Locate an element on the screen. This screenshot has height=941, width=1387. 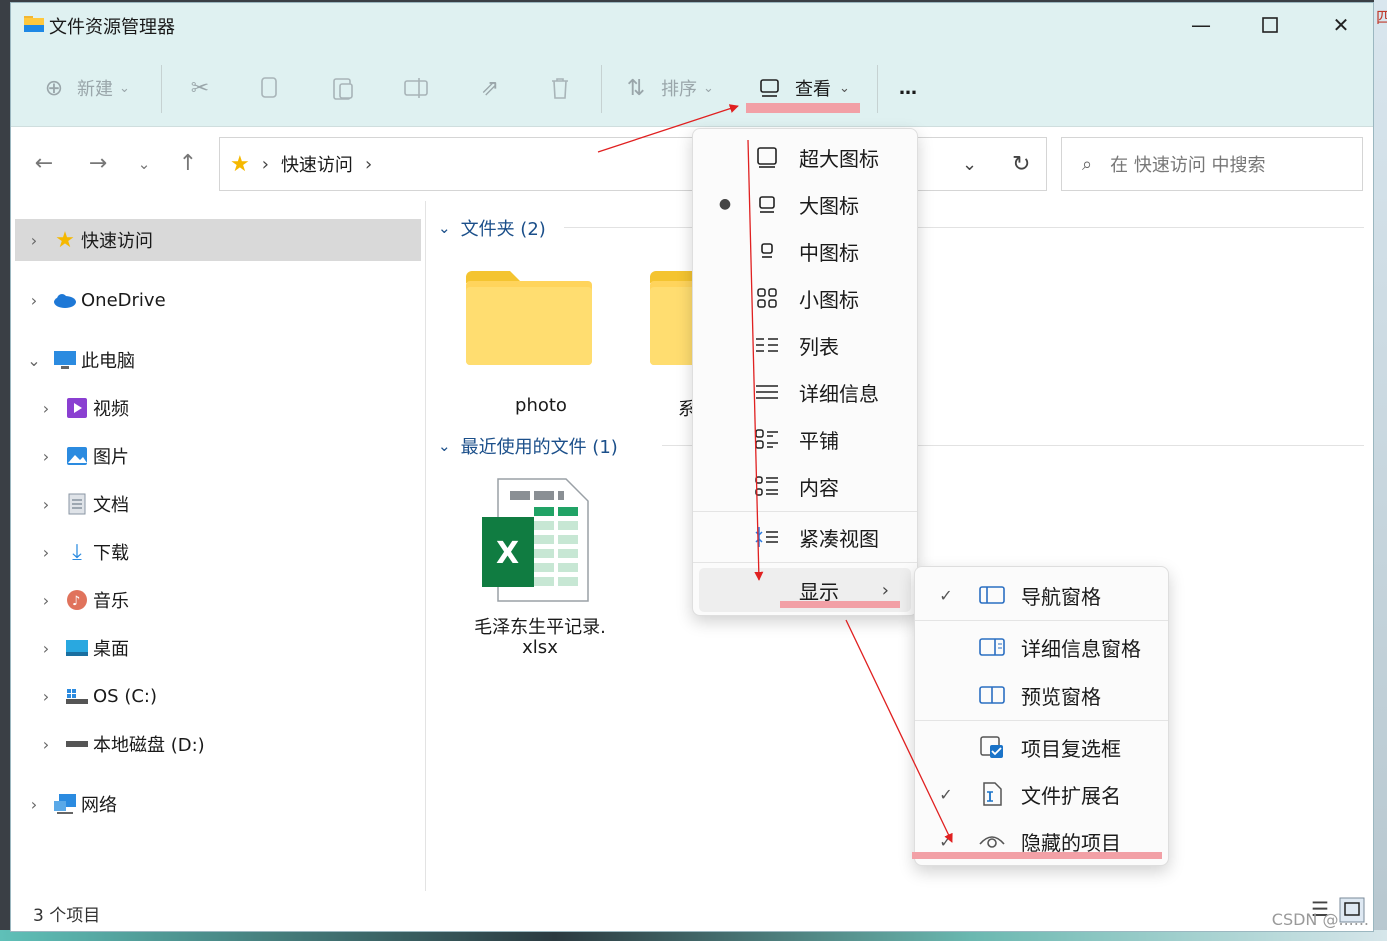
details-pane-icon is located at coordinates (992, 647).